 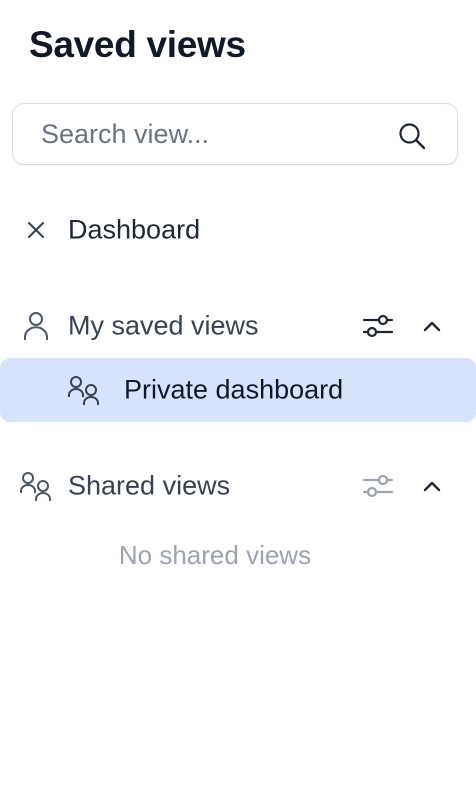 What do you see at coordinates (137, 44) in the screenshot?
I see `page-title: Saved views` at bounding box center [137, 44].